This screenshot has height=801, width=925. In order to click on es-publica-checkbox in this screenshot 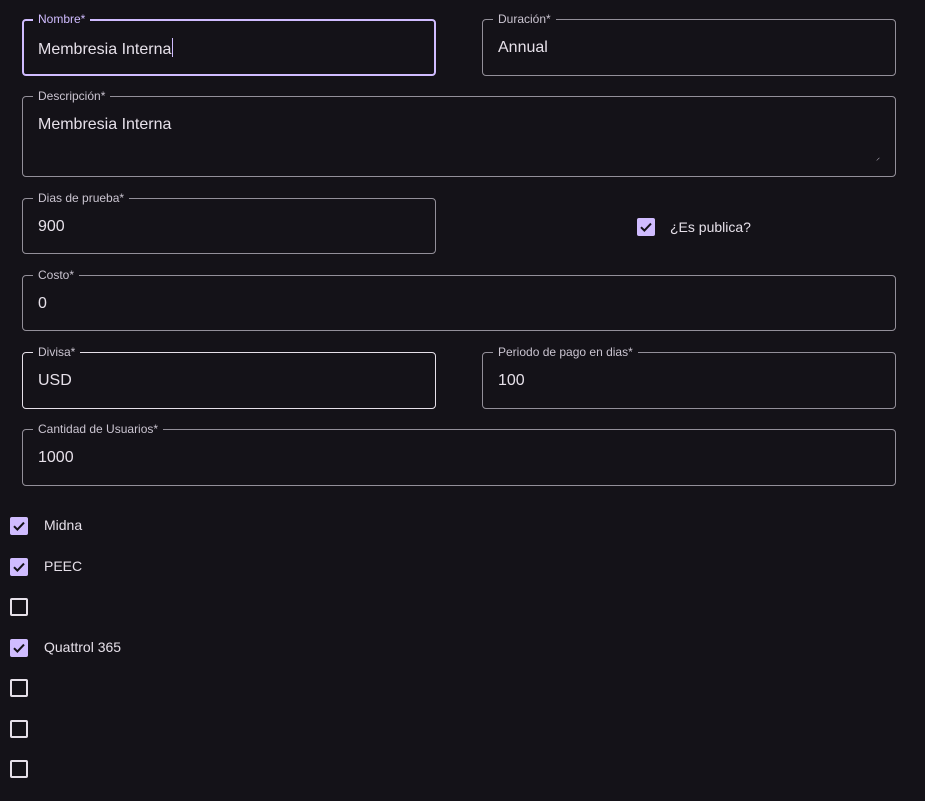, I will do `click(646, 227)`.